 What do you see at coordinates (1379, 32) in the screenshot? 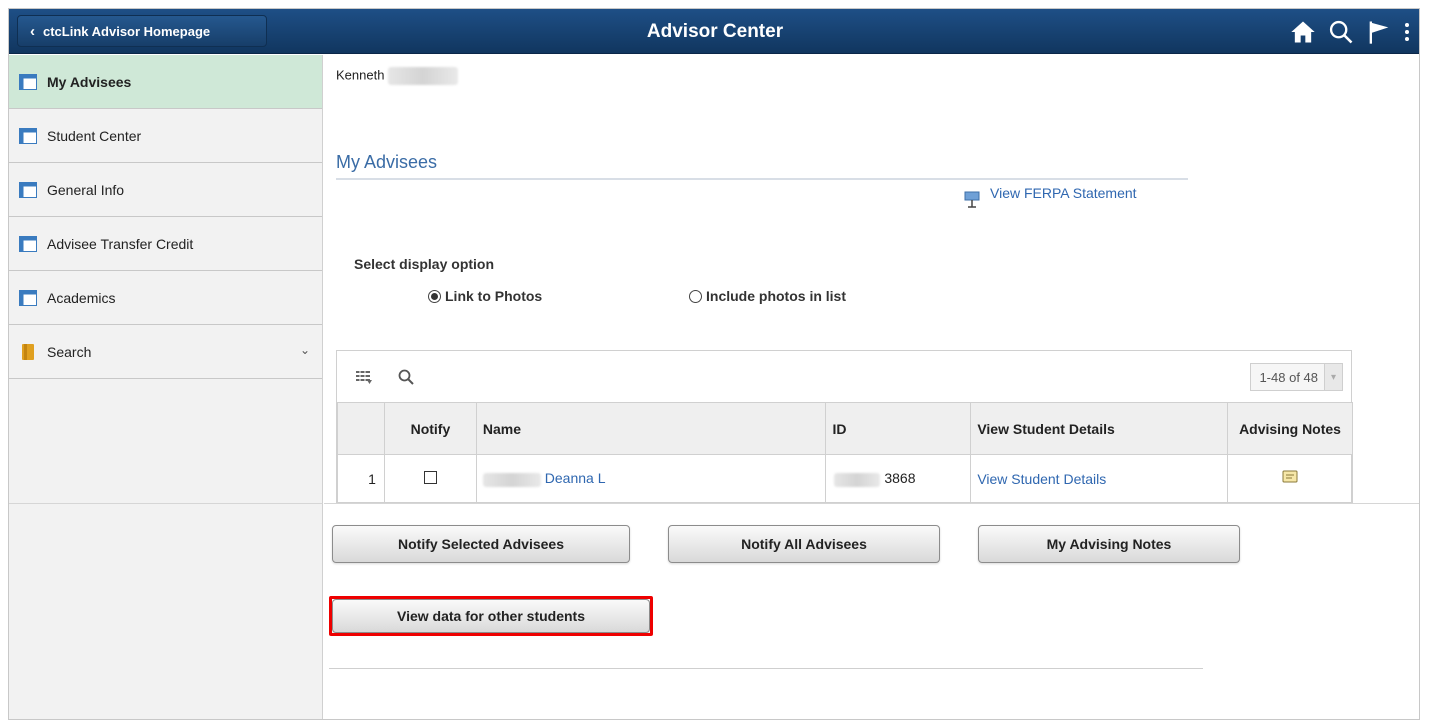
I see `flag-icon` at bounding box center [1379, 32].